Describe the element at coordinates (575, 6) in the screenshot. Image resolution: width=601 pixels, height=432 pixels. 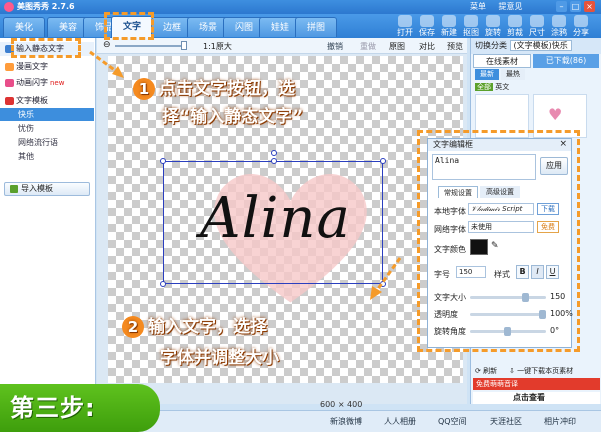
I see `maximize-icon: □` at that location.